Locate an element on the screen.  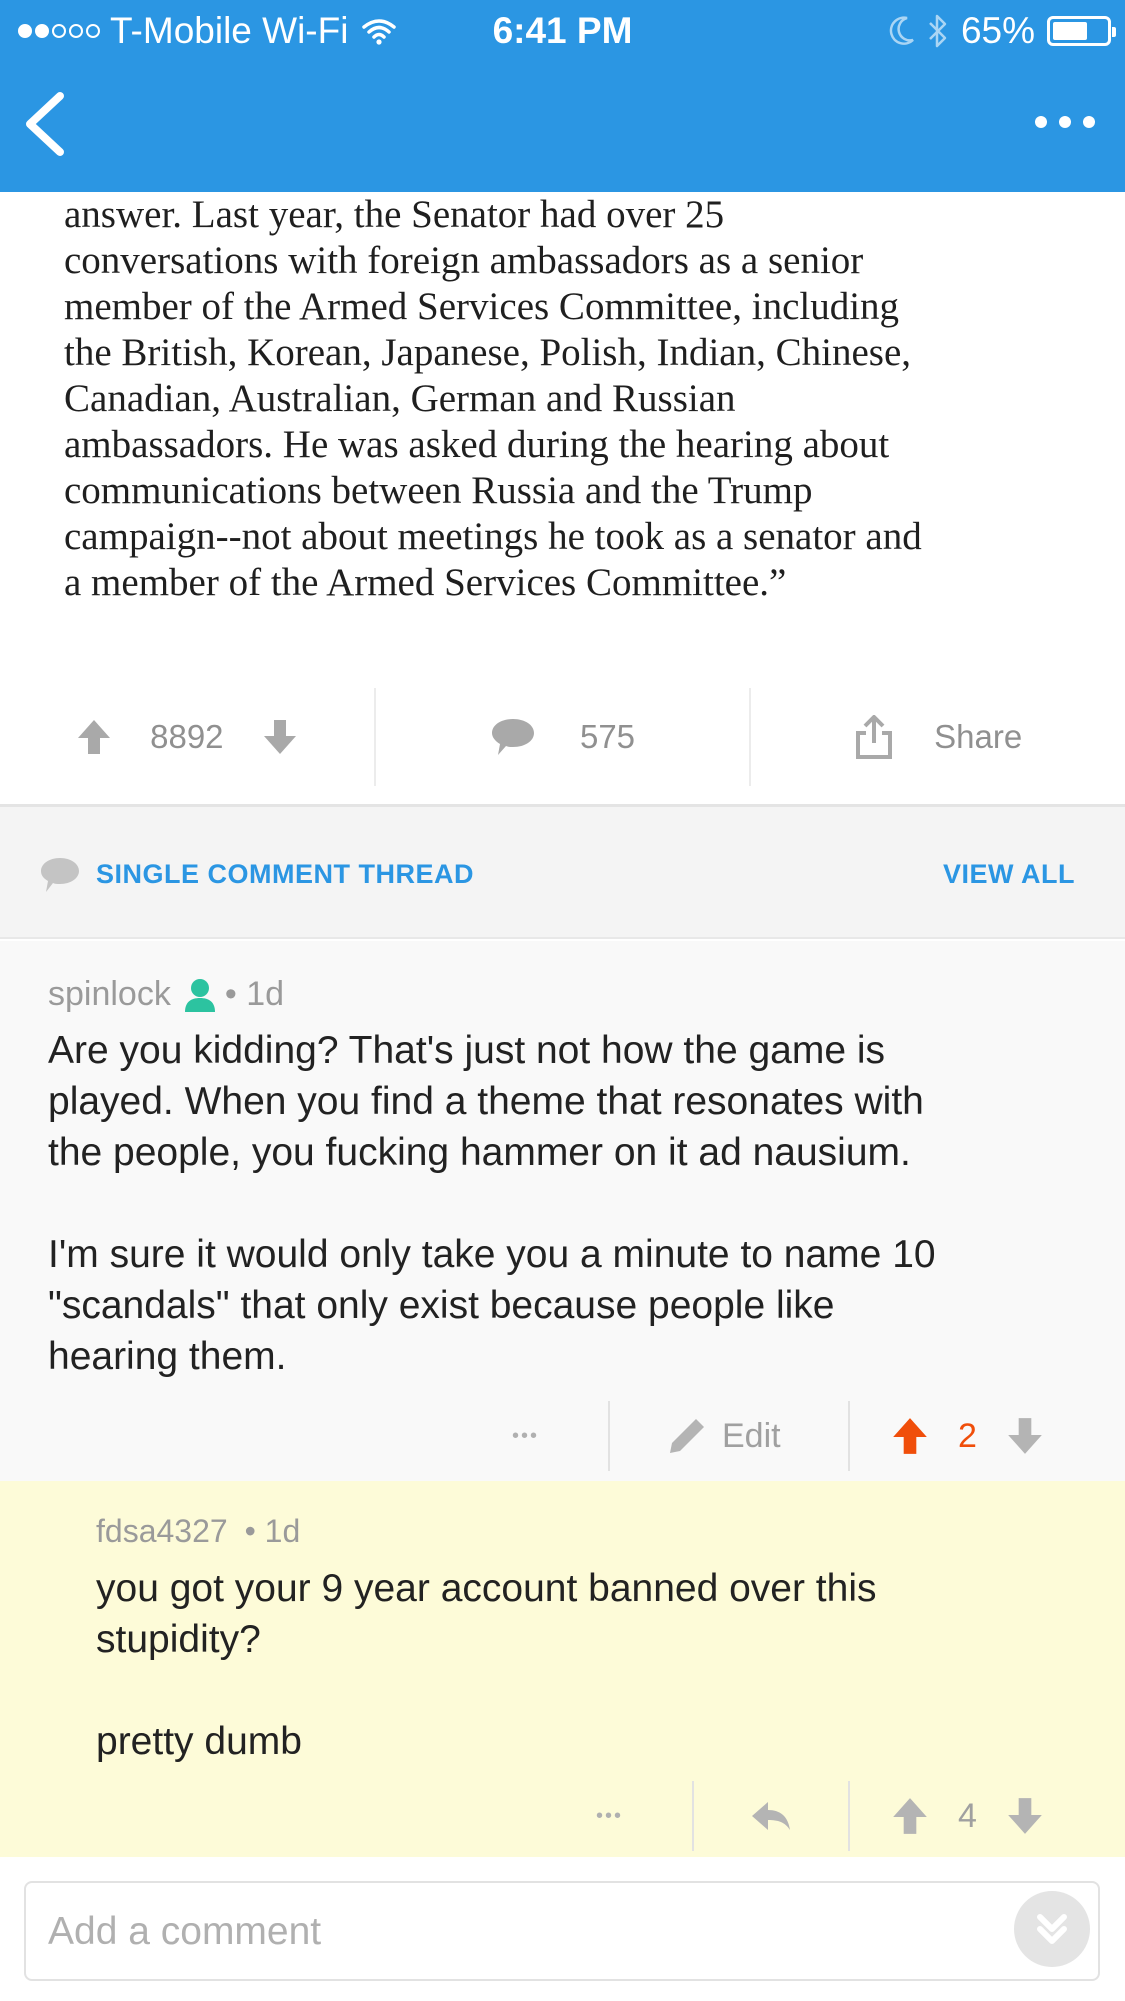
bluetooth-icon is located at coordinates (938, 31).